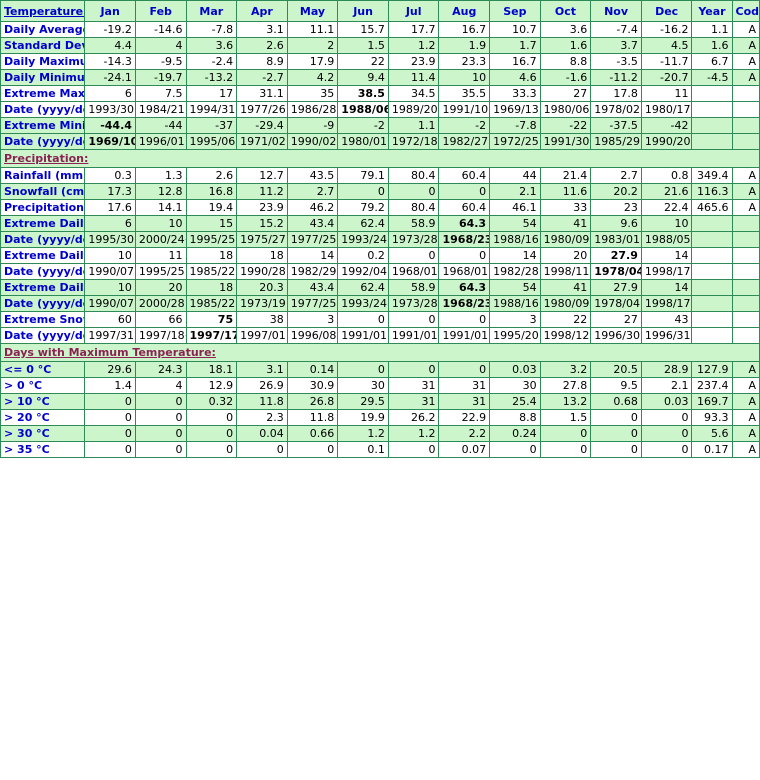 The height and width of the screenshot is (780, 760). What do you see at coordinates (110, 77) in the screenshot?
I see `data-cell: -24.1` at bounding box center [110, 77].